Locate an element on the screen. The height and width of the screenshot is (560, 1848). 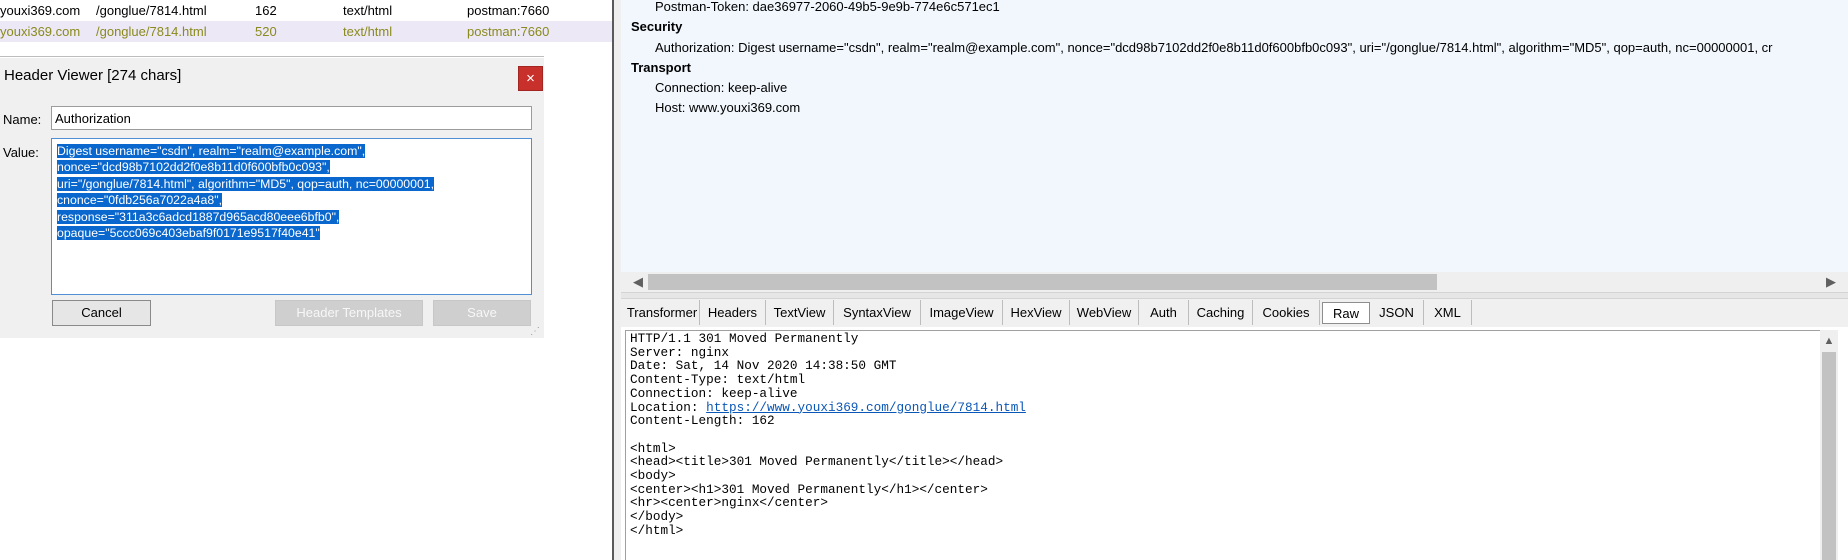
tab-hexview: HexView is located at coordinates (1036, 312).